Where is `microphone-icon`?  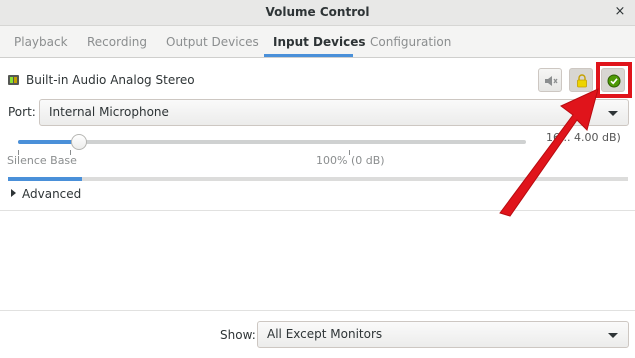
microphone-icon is located at coordinates (13, 80).